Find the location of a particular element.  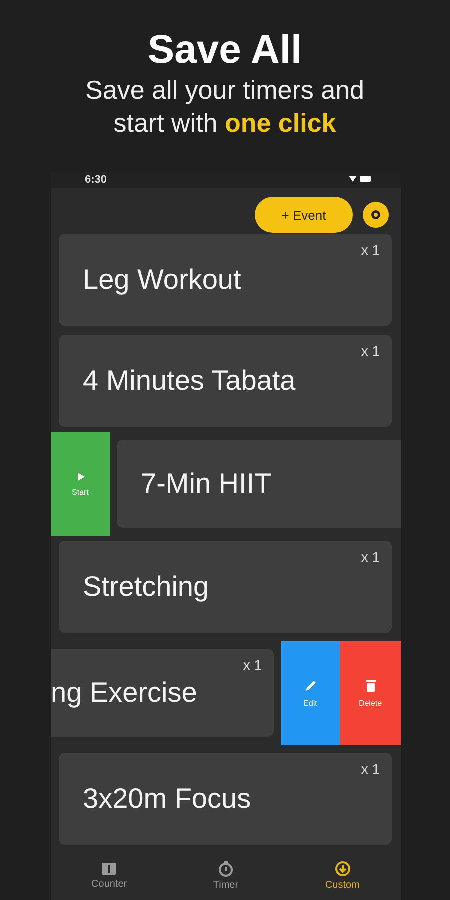

trash-icon is located at coordinates (370, 685).